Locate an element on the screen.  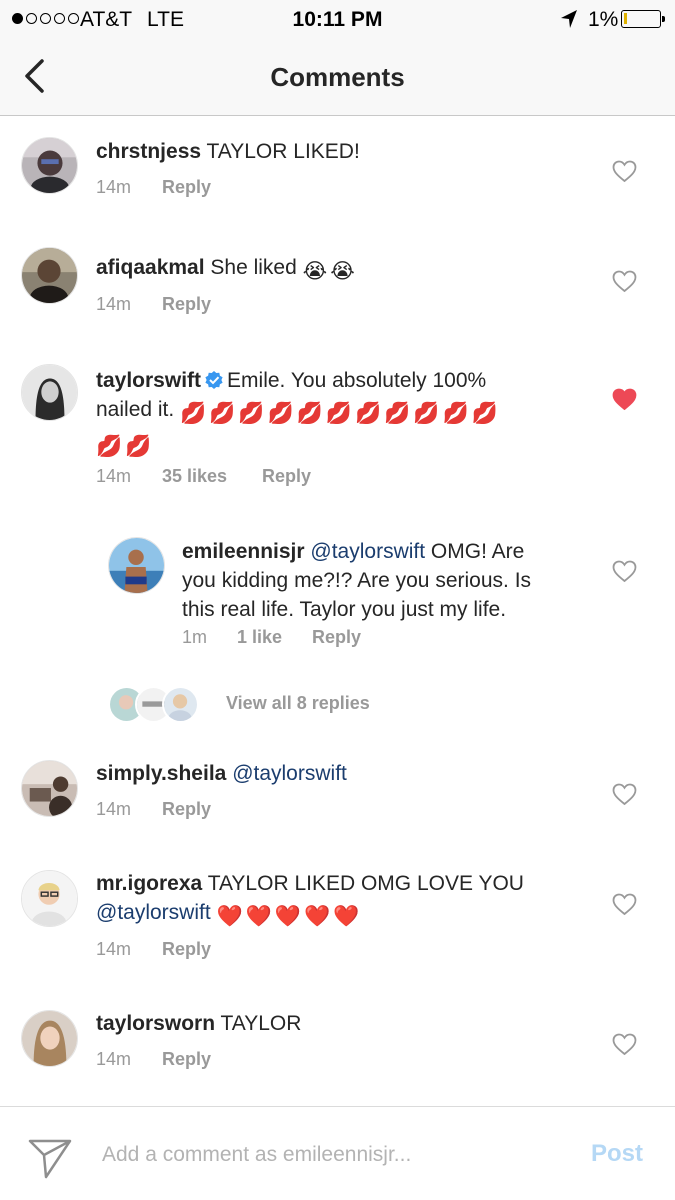
post-button: Post is located at coordinates (617, 1154).